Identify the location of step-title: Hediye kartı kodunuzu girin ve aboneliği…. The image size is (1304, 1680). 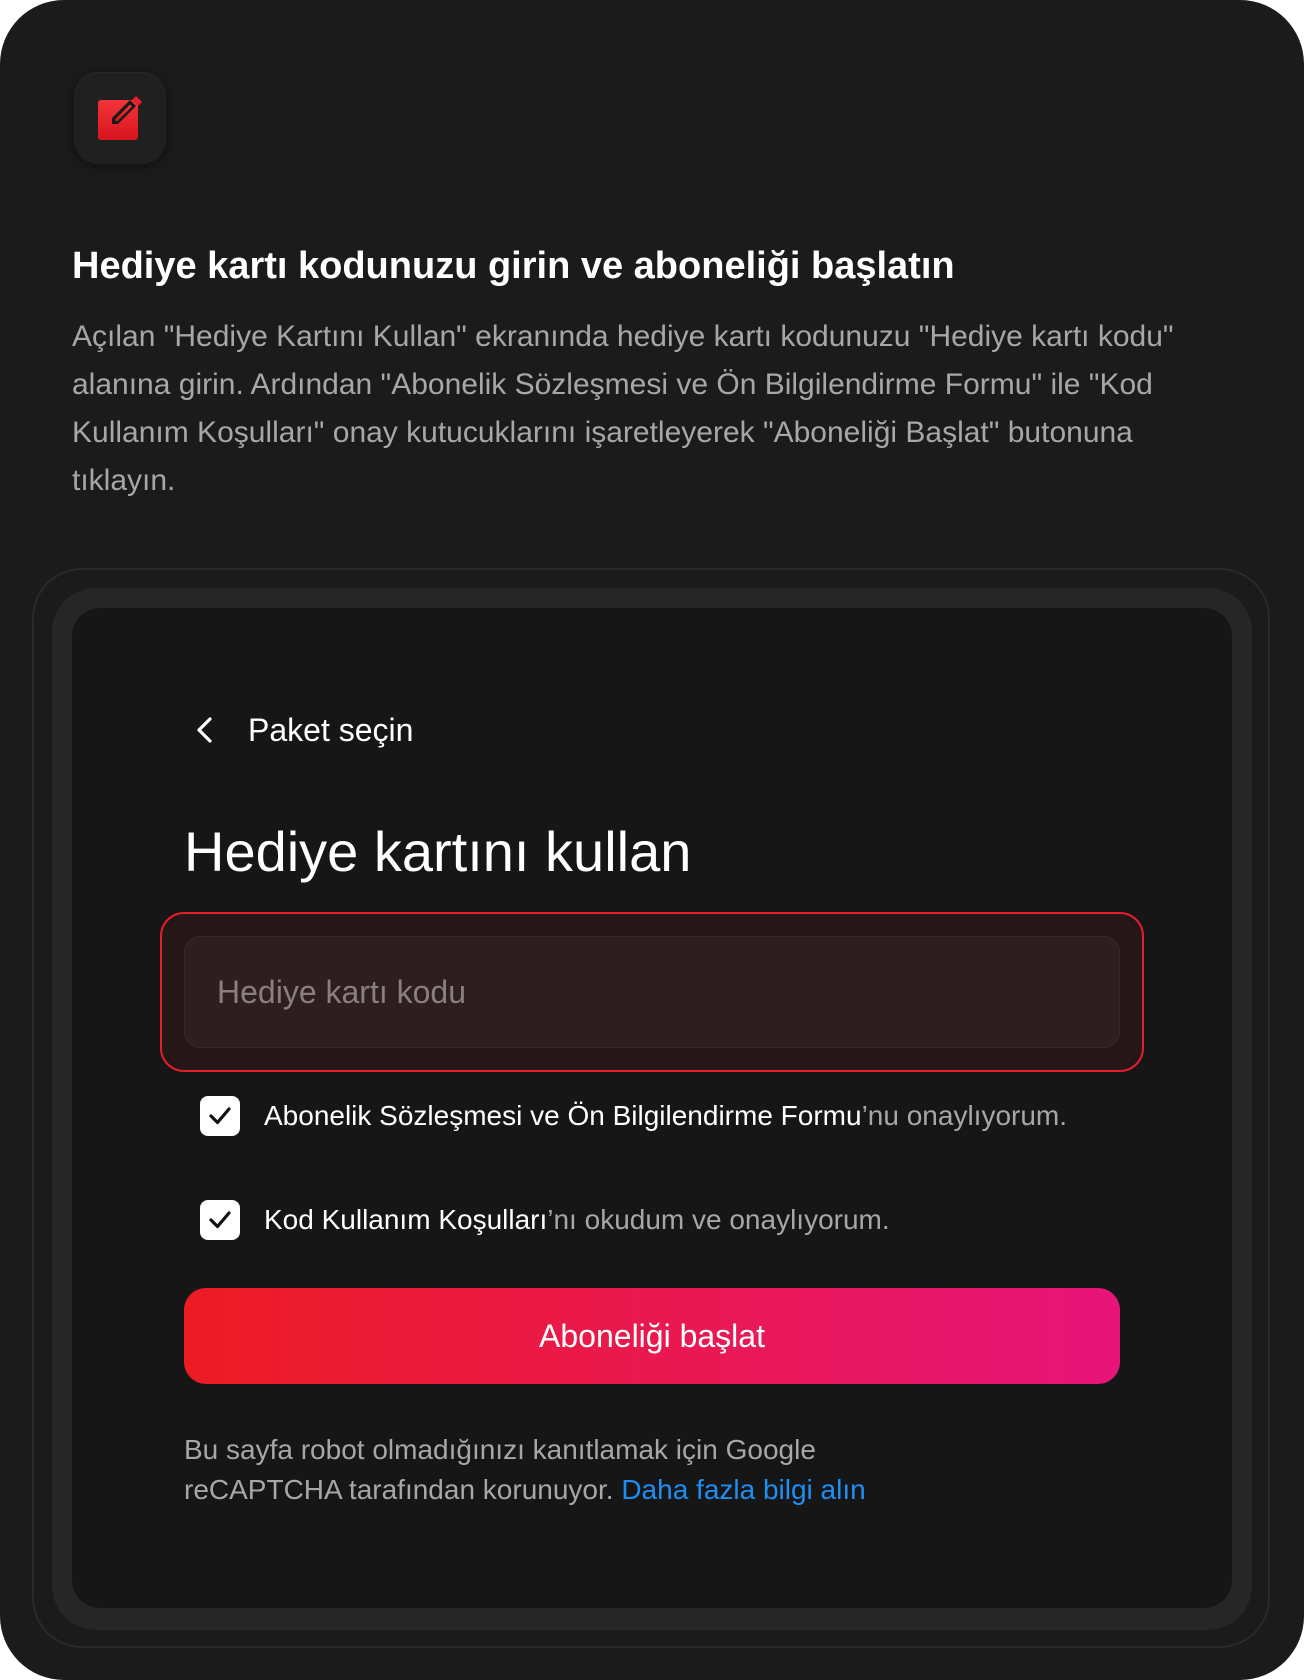
(513, 266).